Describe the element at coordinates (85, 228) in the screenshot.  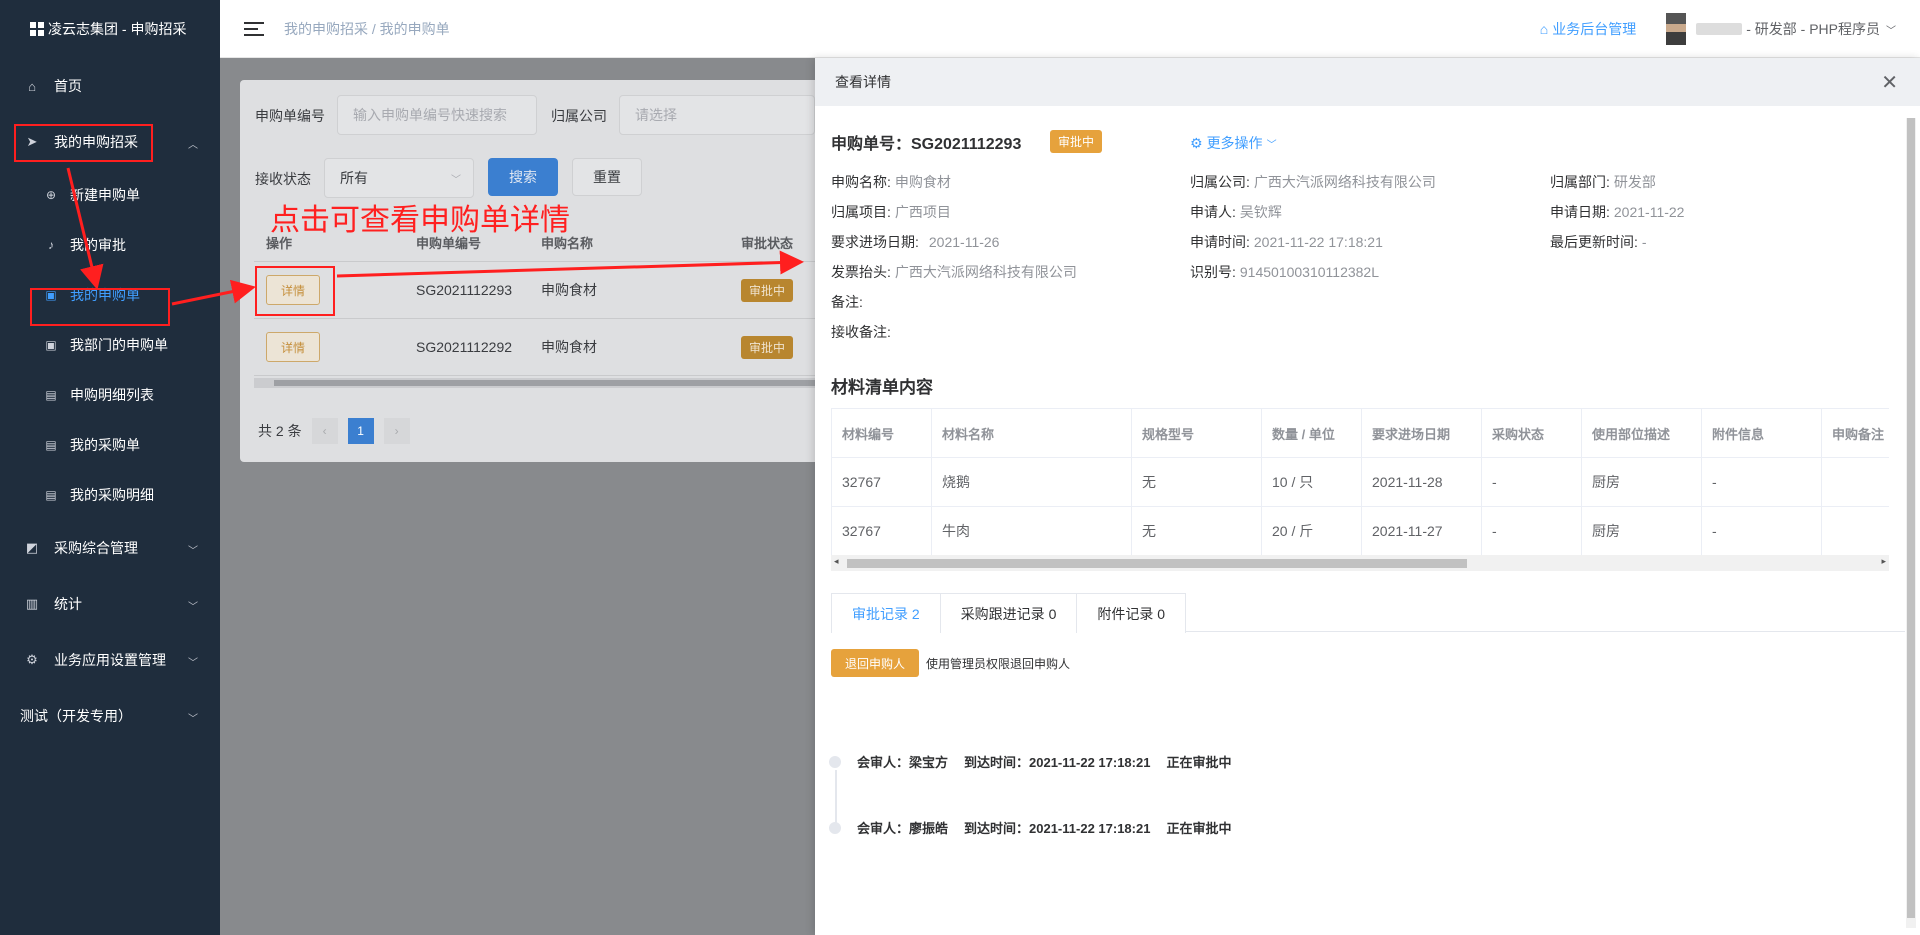
I see `arrow-to-my-orders` at that location.